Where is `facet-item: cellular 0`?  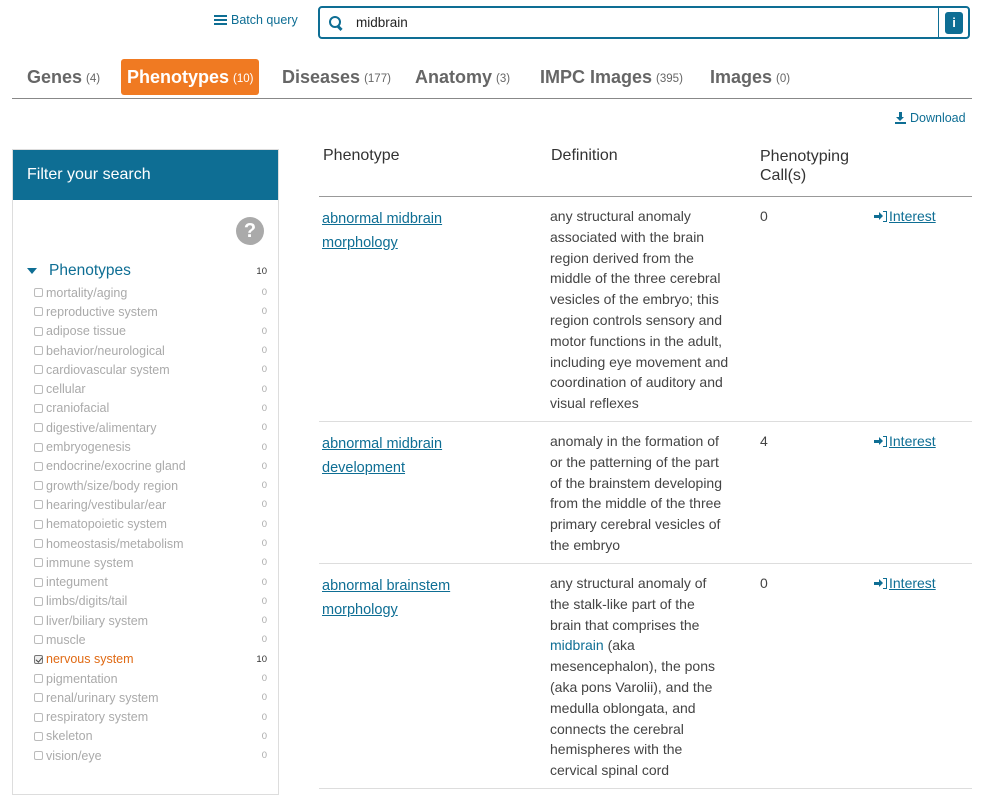
facet-item: cellular 0 is located at coordinates (150, 388).